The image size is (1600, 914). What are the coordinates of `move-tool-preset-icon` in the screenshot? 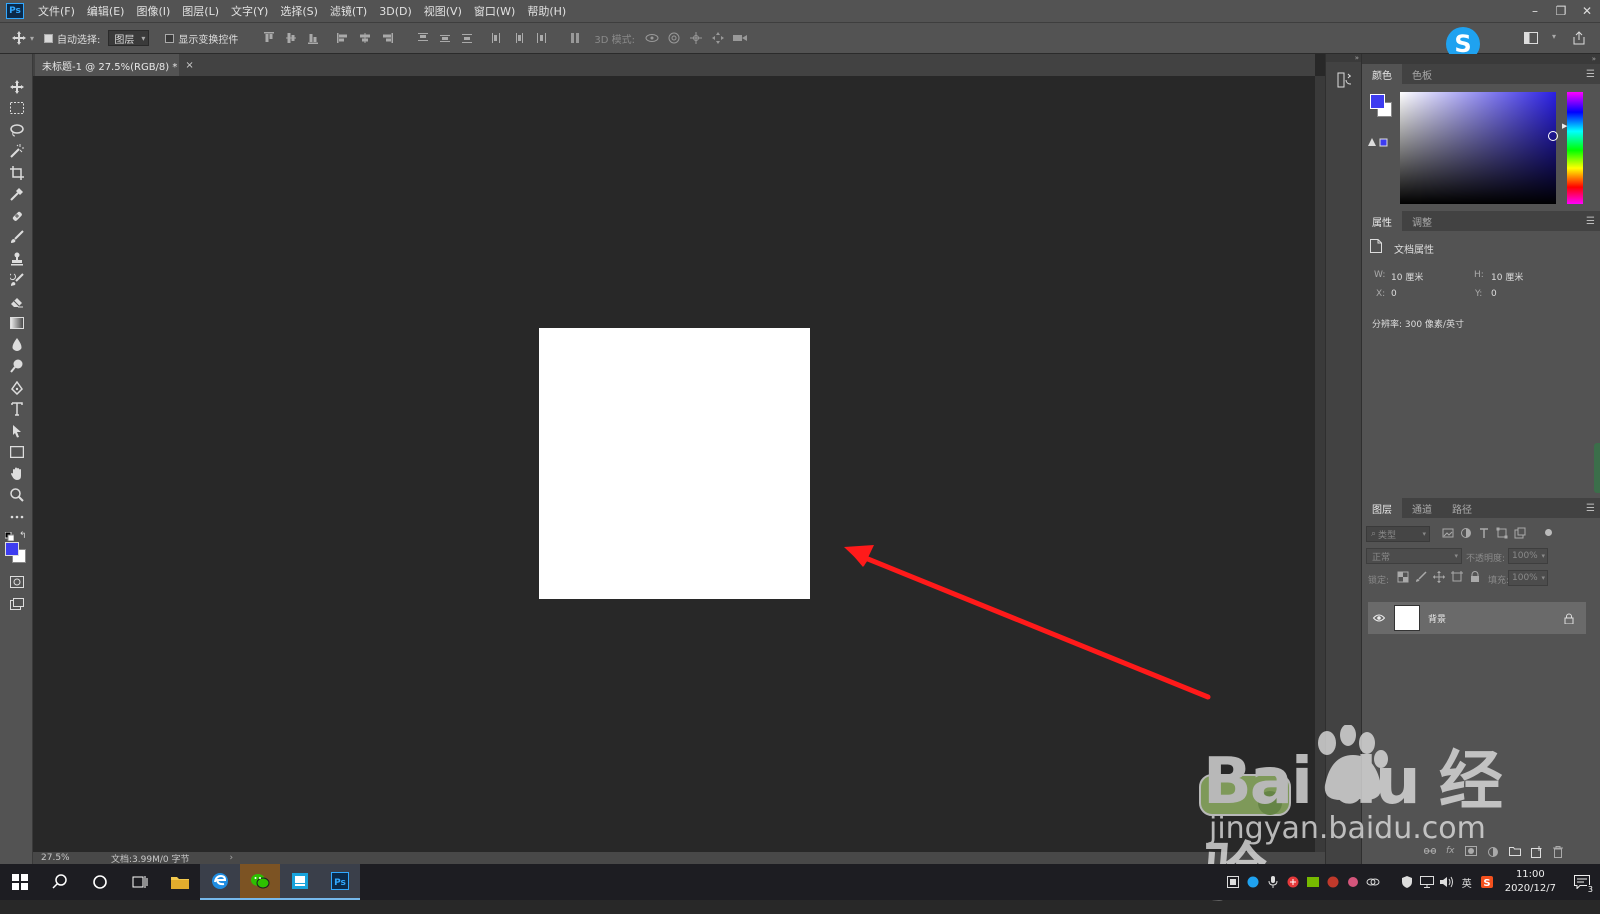 It's located at (19, 38).